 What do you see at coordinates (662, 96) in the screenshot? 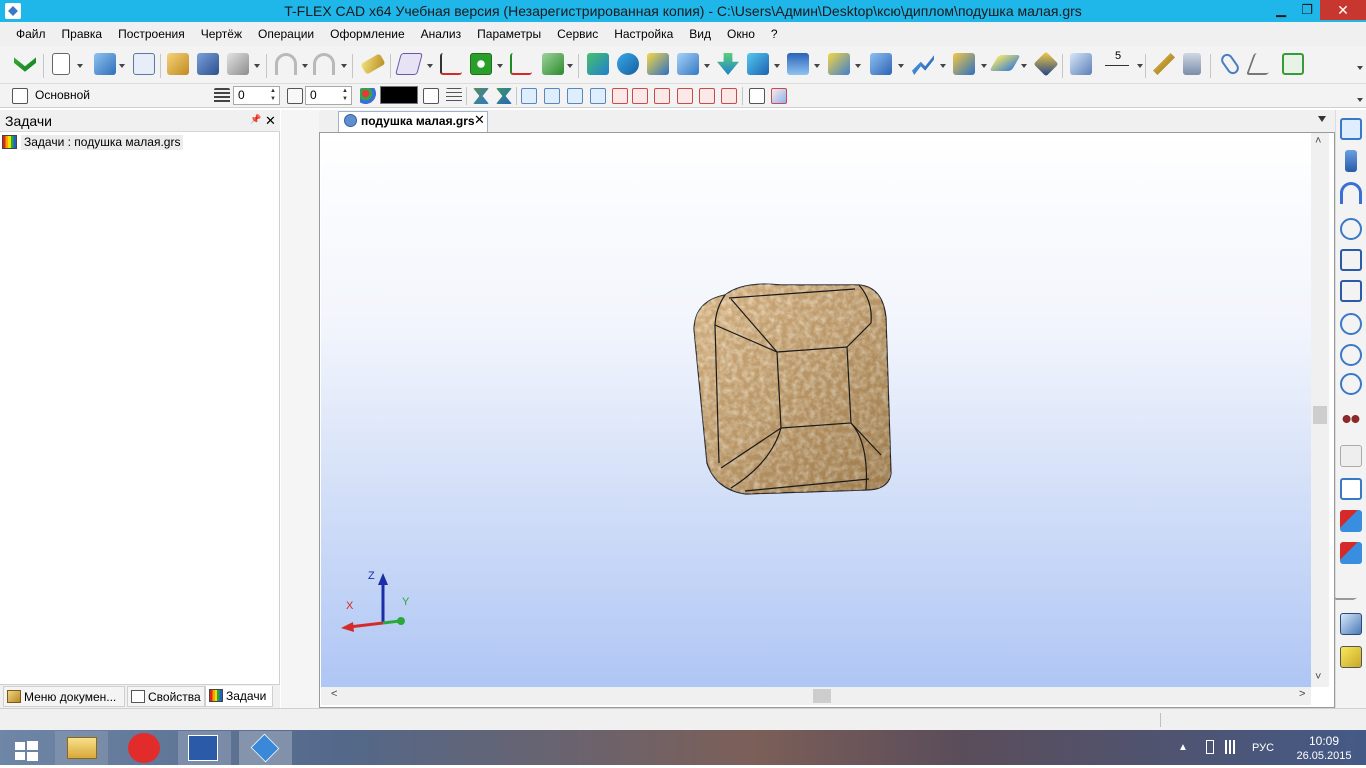
I see `snap-tangent-icon` at bounding box center [662, 96].